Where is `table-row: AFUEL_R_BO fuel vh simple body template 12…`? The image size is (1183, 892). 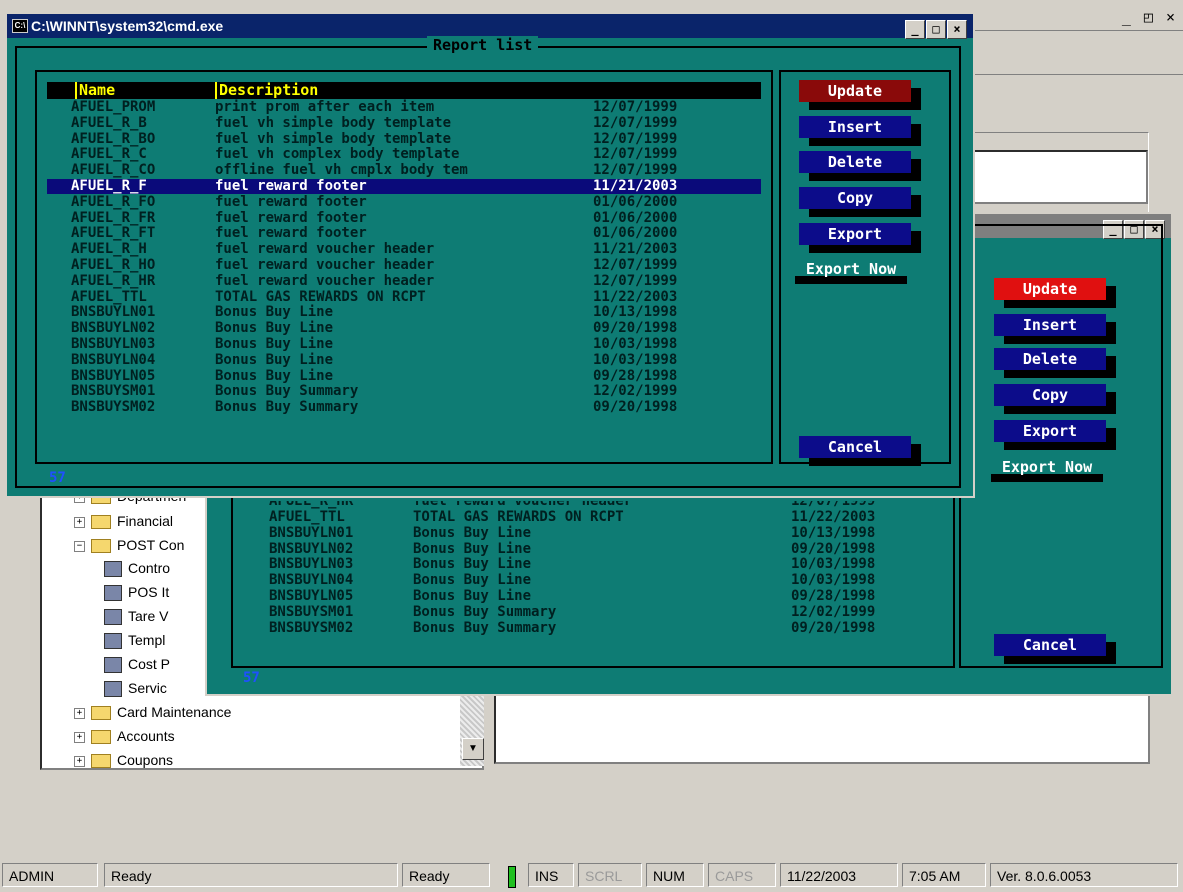
table-row: AFUEL_R_BO fuel vh simple body template 12… is located at coordinates (404, 138).